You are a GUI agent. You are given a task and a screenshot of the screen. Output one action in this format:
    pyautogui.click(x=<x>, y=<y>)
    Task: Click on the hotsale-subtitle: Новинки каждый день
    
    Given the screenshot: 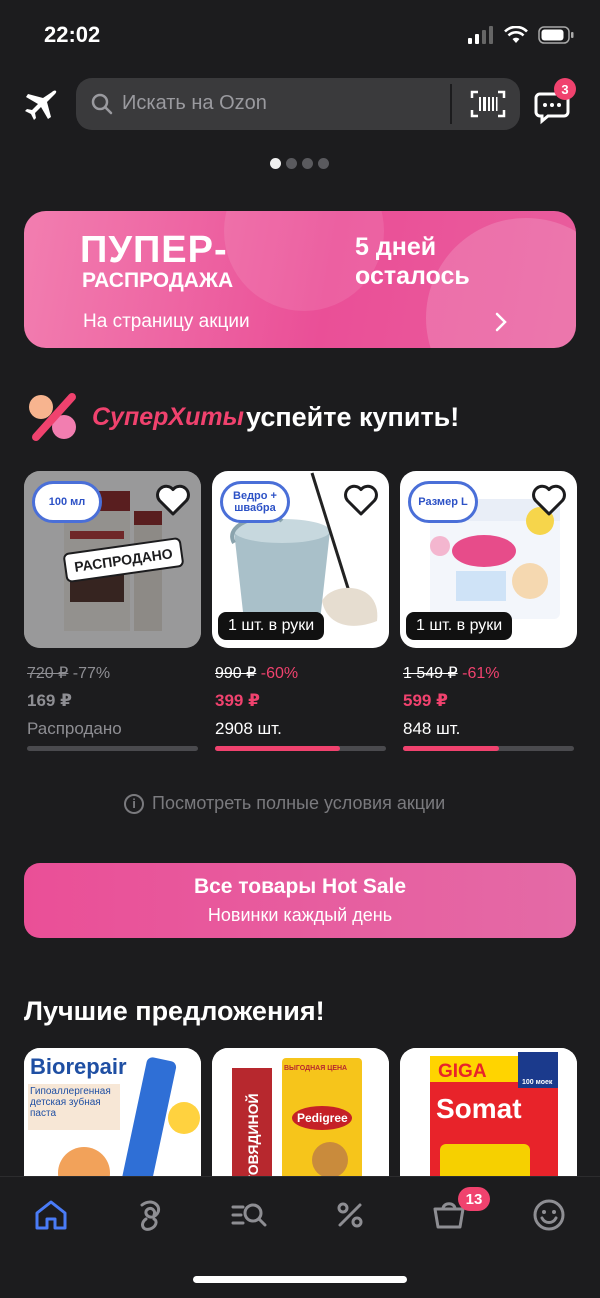 What is the action you would take?
    pyautogui.click(x=300, y=915)
    